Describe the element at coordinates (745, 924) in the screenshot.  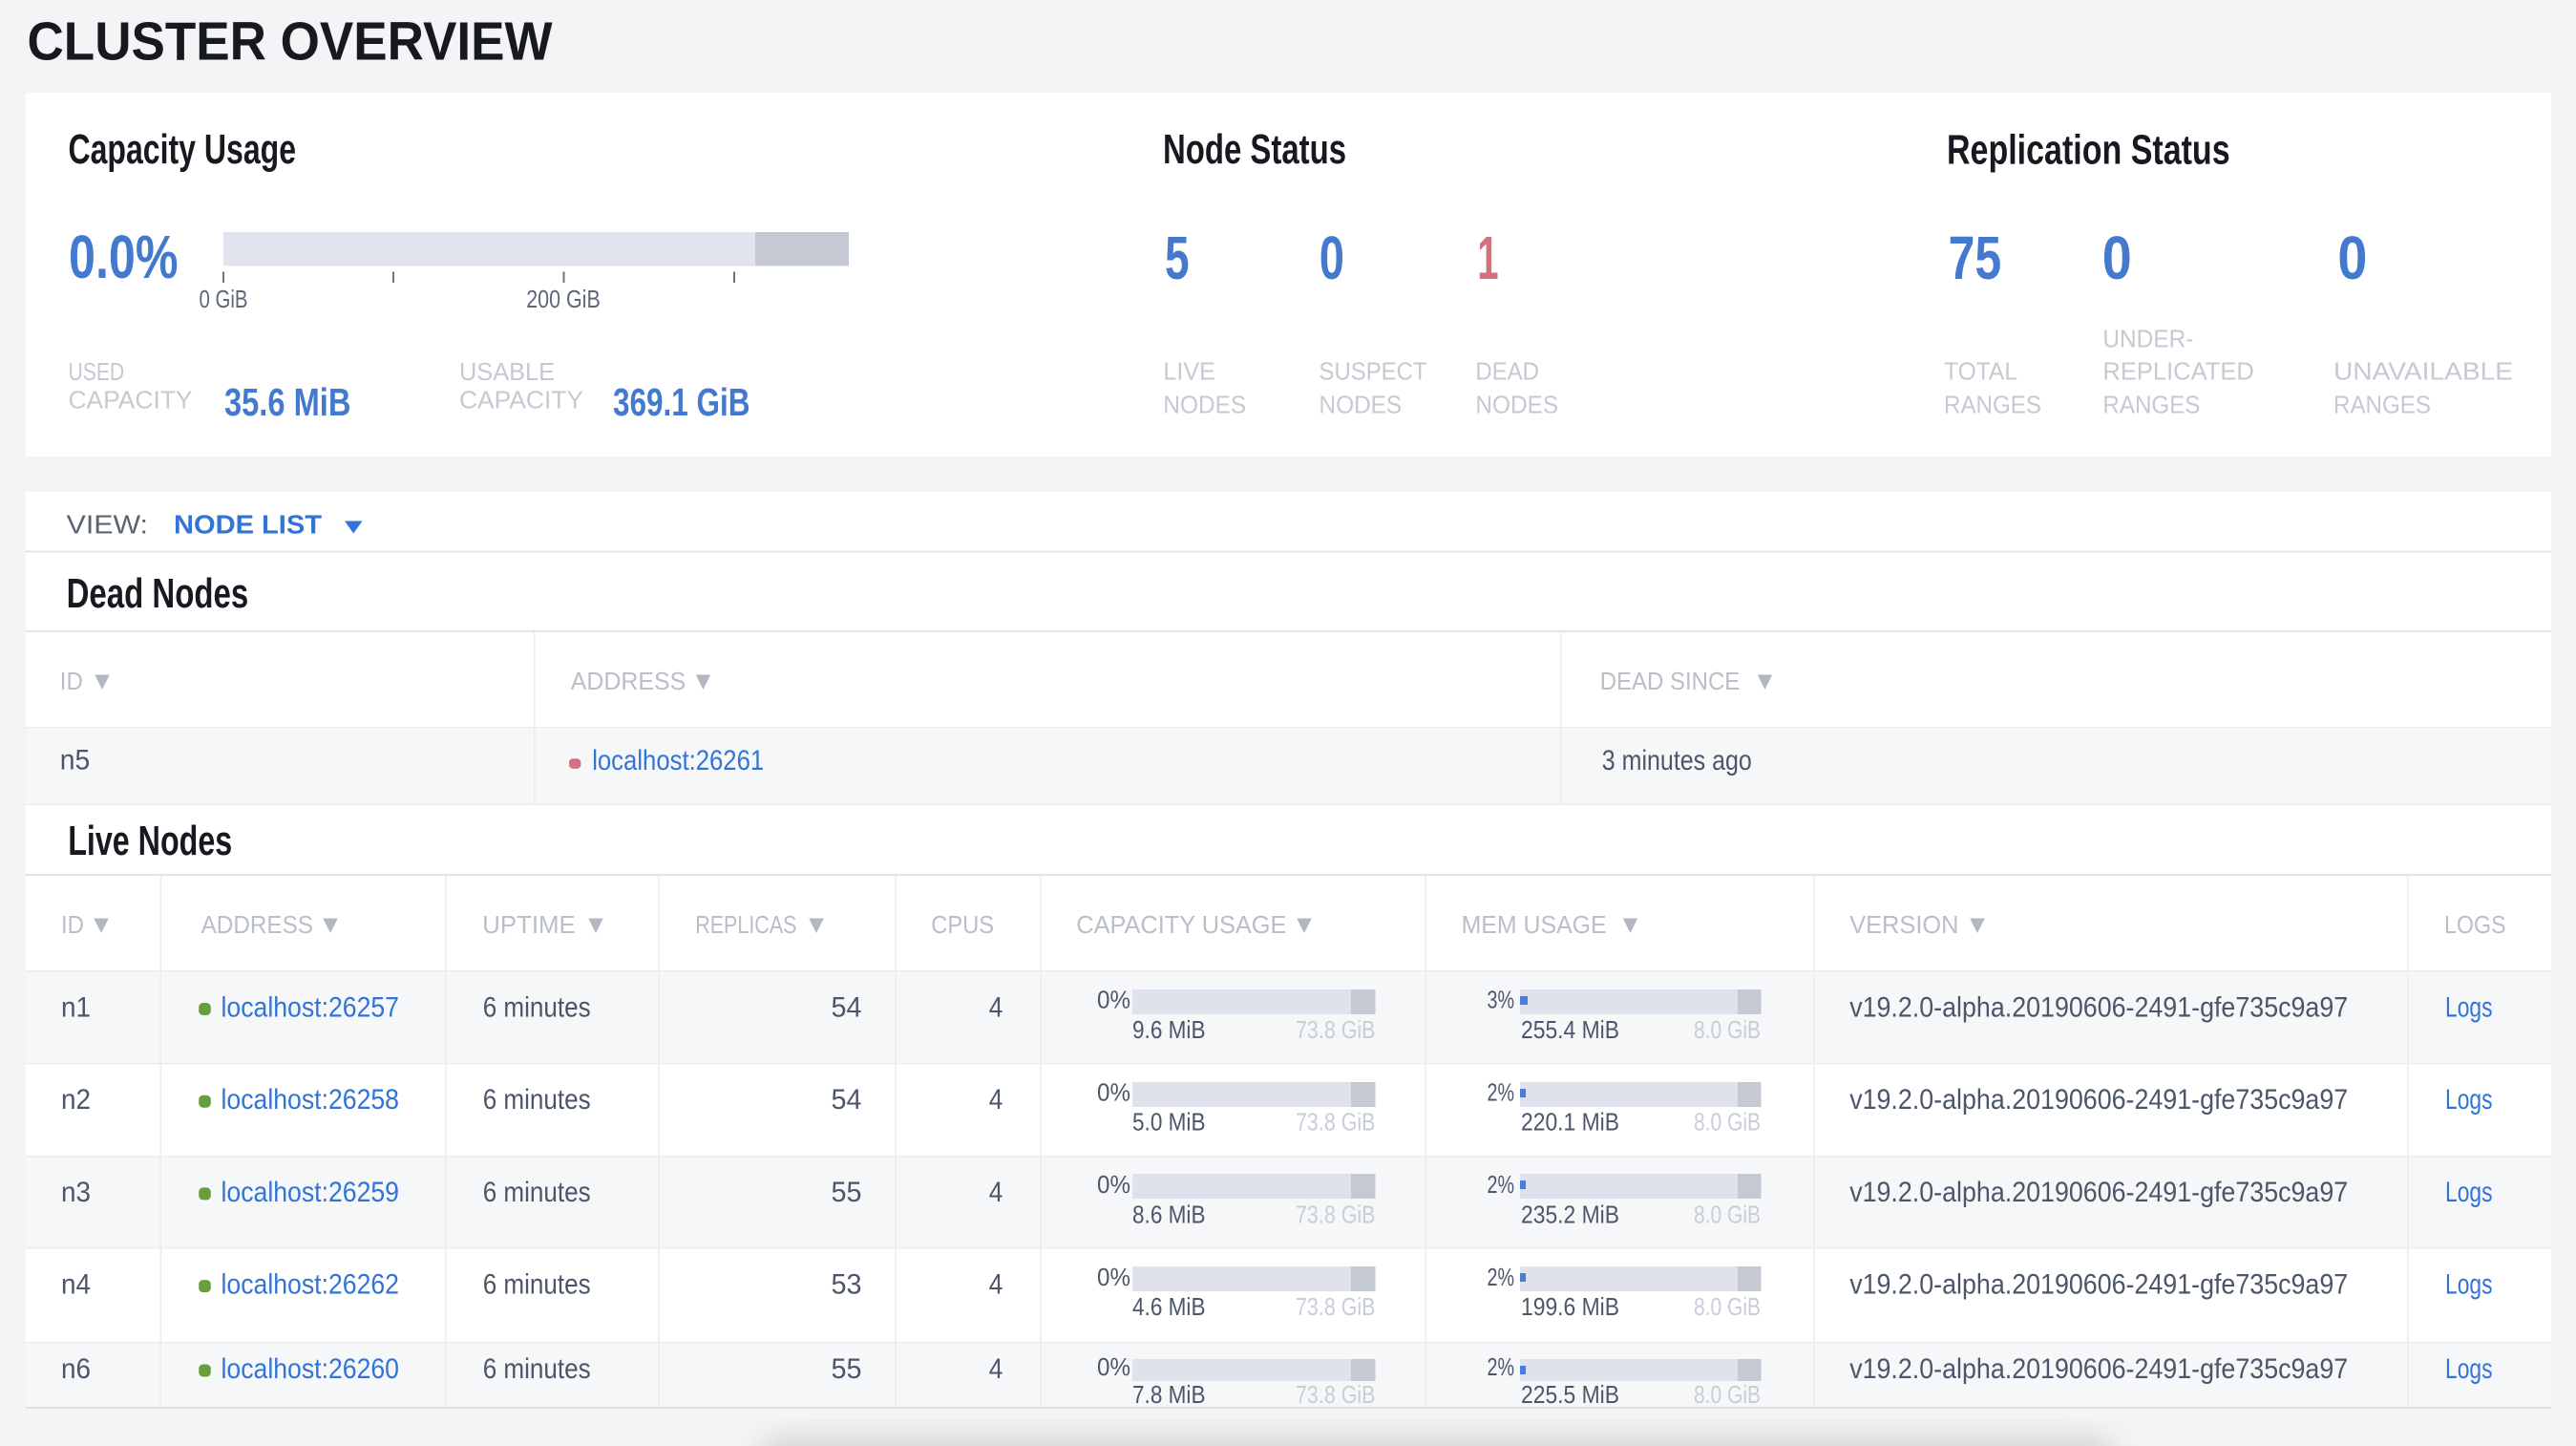
I see `svg-text: REPLICAS` at that location.